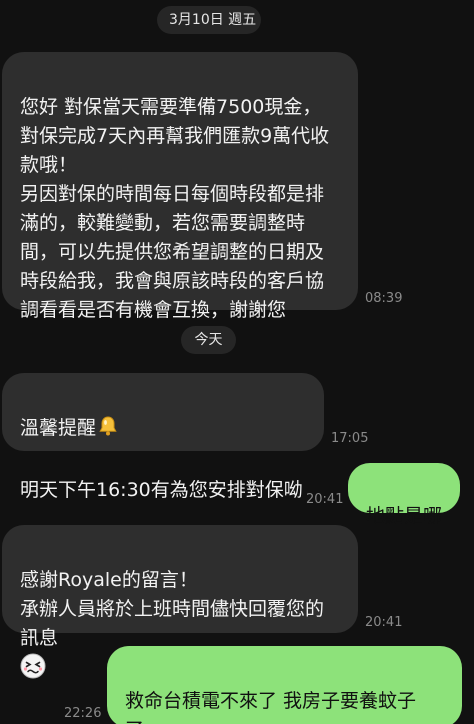 Image resolution: width=474 pixels, height=724 pixels. What do you see at coordinates (384, 298) in the screenshot?
I see `message-timestamp: 08:39` at bounding box center [384, 298].